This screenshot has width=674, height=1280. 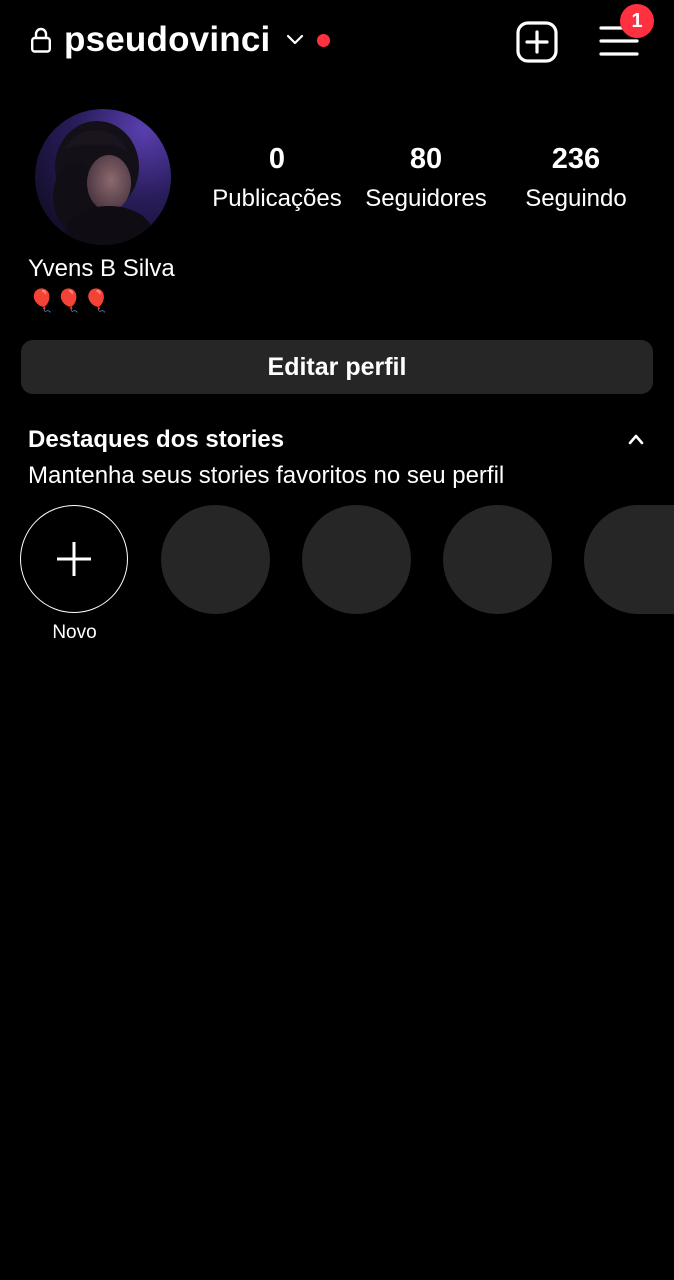 I want to click on avatar-photo, so click(x=103, y=177).